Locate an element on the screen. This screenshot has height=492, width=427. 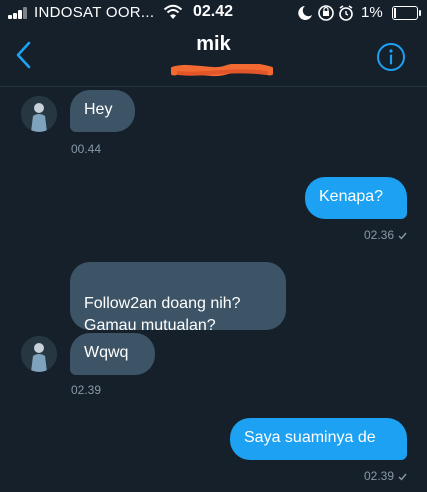
conversation-title: mik is located at coordinates (213, 44).